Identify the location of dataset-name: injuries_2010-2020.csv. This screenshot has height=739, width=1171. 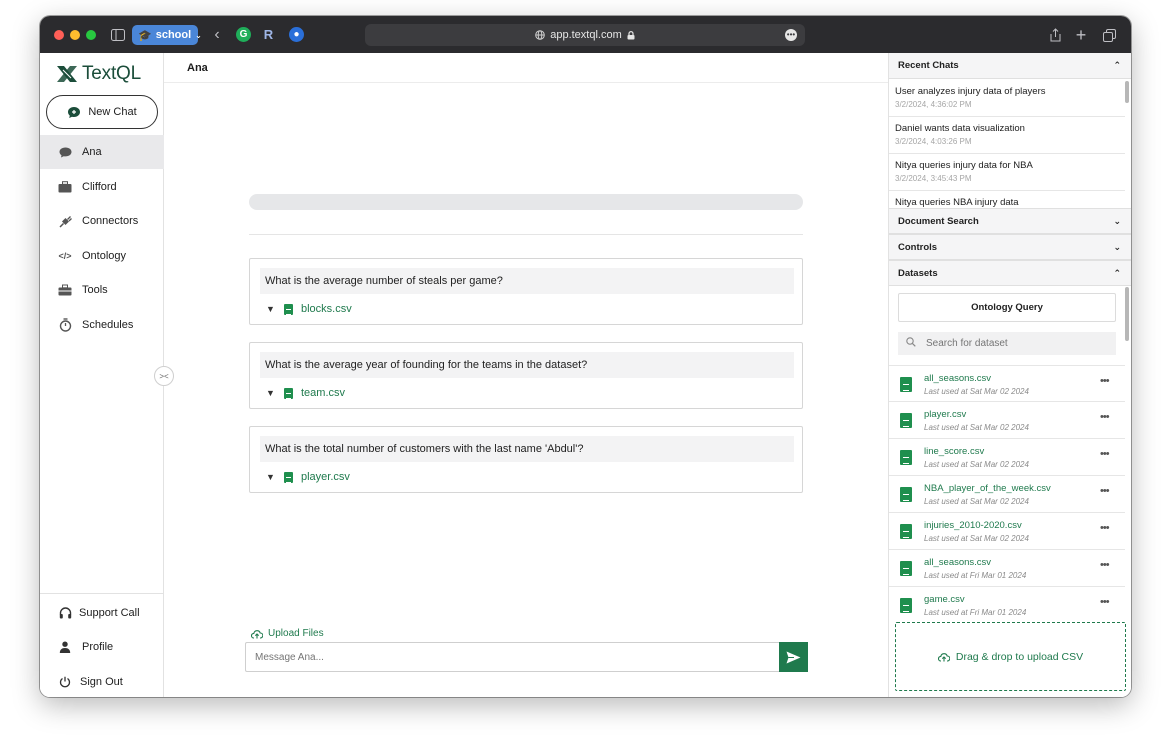
(973, 525).